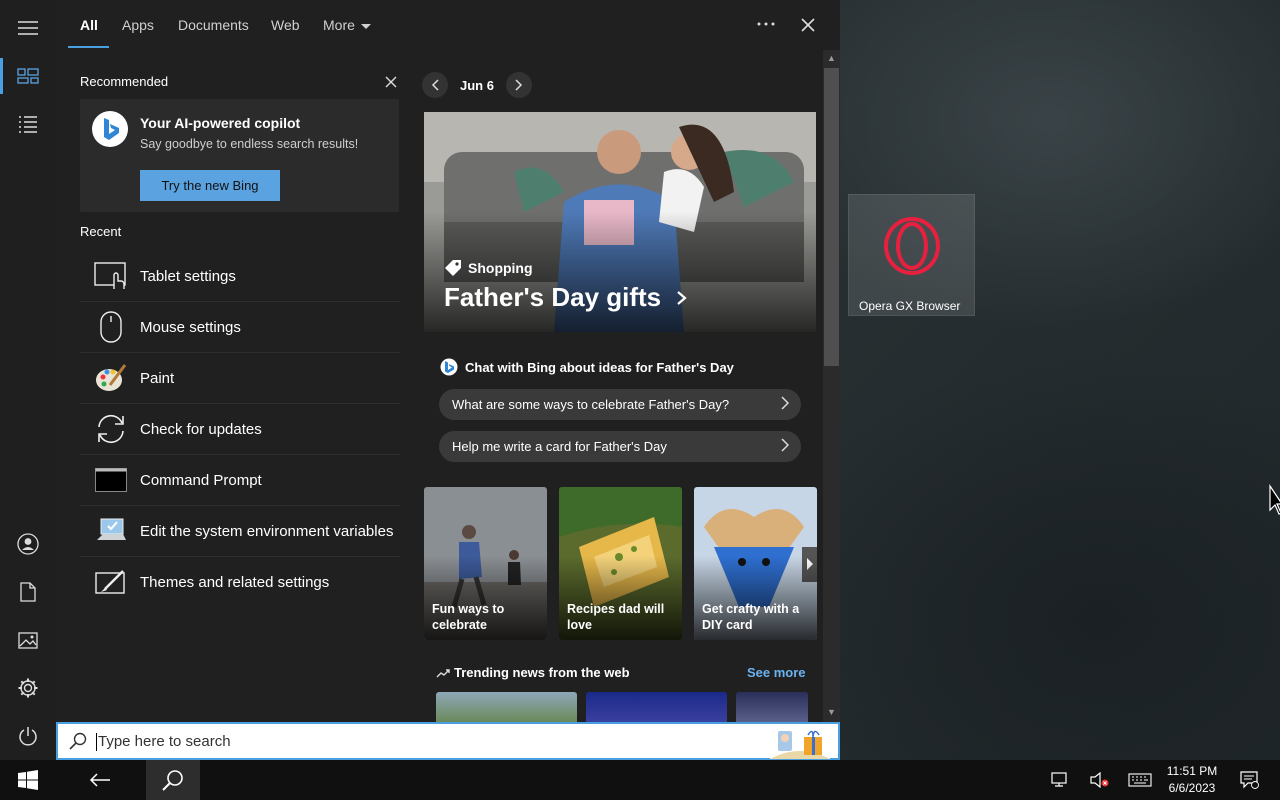 This screenshot has height=800, width=1280. I want to click on recent-item-themes: Themes and related settings, so click(240, 582).